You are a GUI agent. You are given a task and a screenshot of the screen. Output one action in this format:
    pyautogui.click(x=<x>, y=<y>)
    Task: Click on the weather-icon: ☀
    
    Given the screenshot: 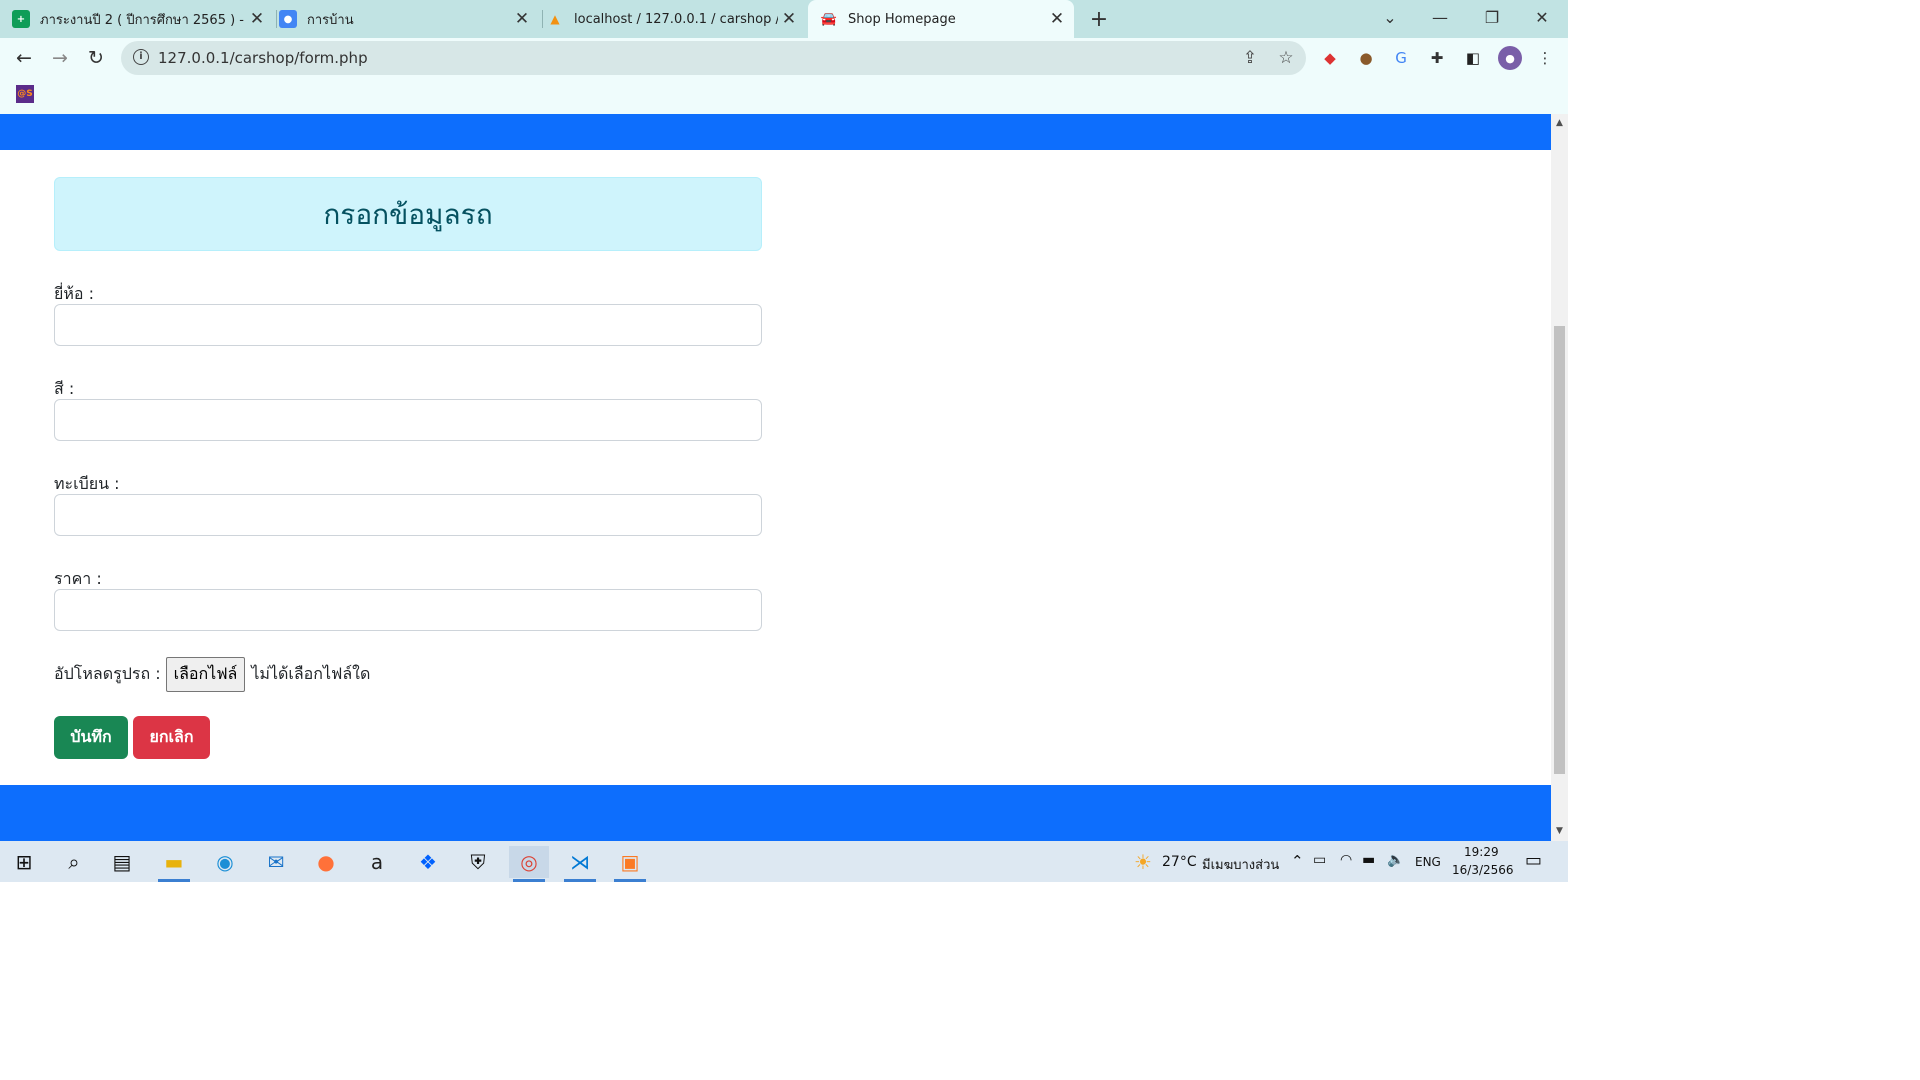 What is the action you would take?
    pyautogui.click(x=1143, y=862)
    